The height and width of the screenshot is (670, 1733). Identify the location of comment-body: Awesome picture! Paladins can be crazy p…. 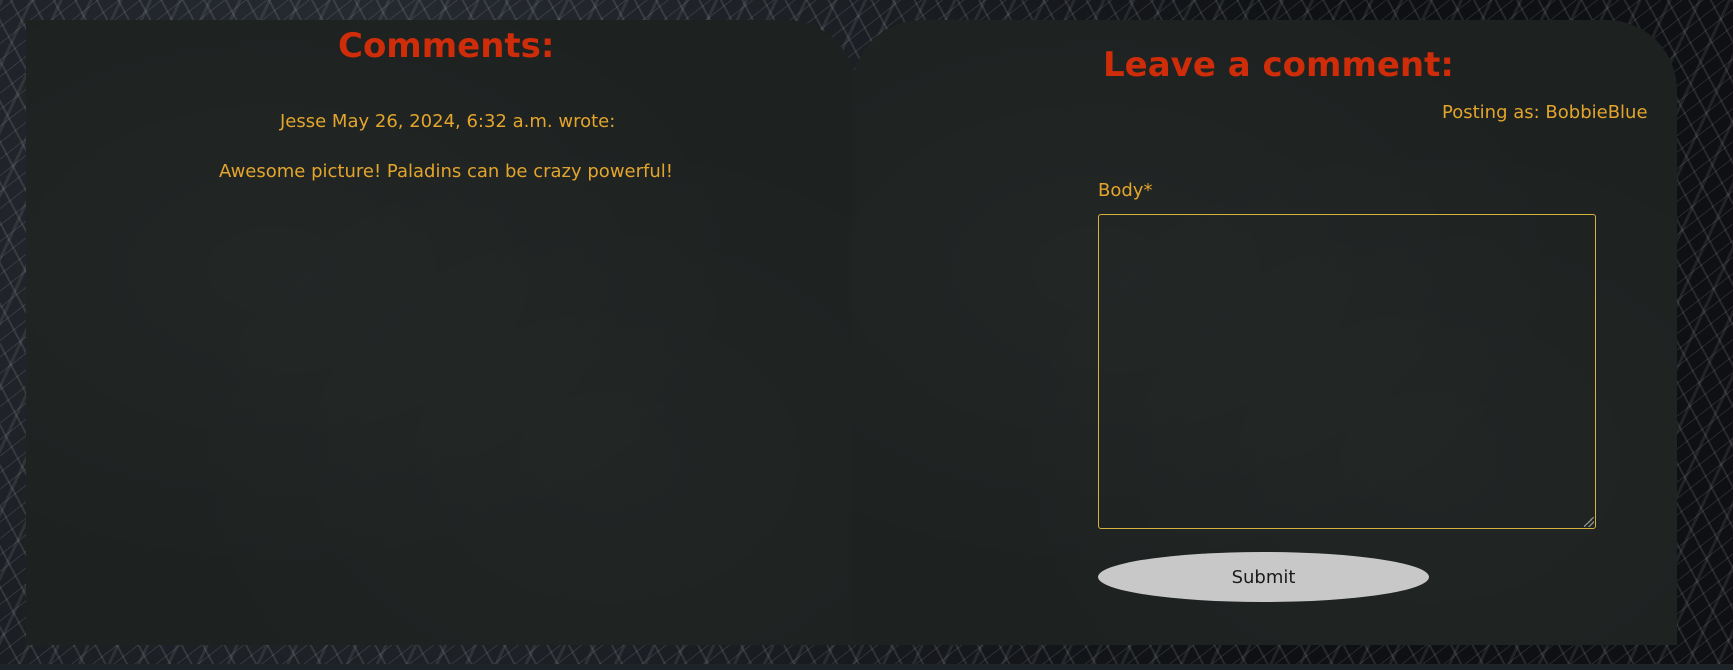
(446, 171).